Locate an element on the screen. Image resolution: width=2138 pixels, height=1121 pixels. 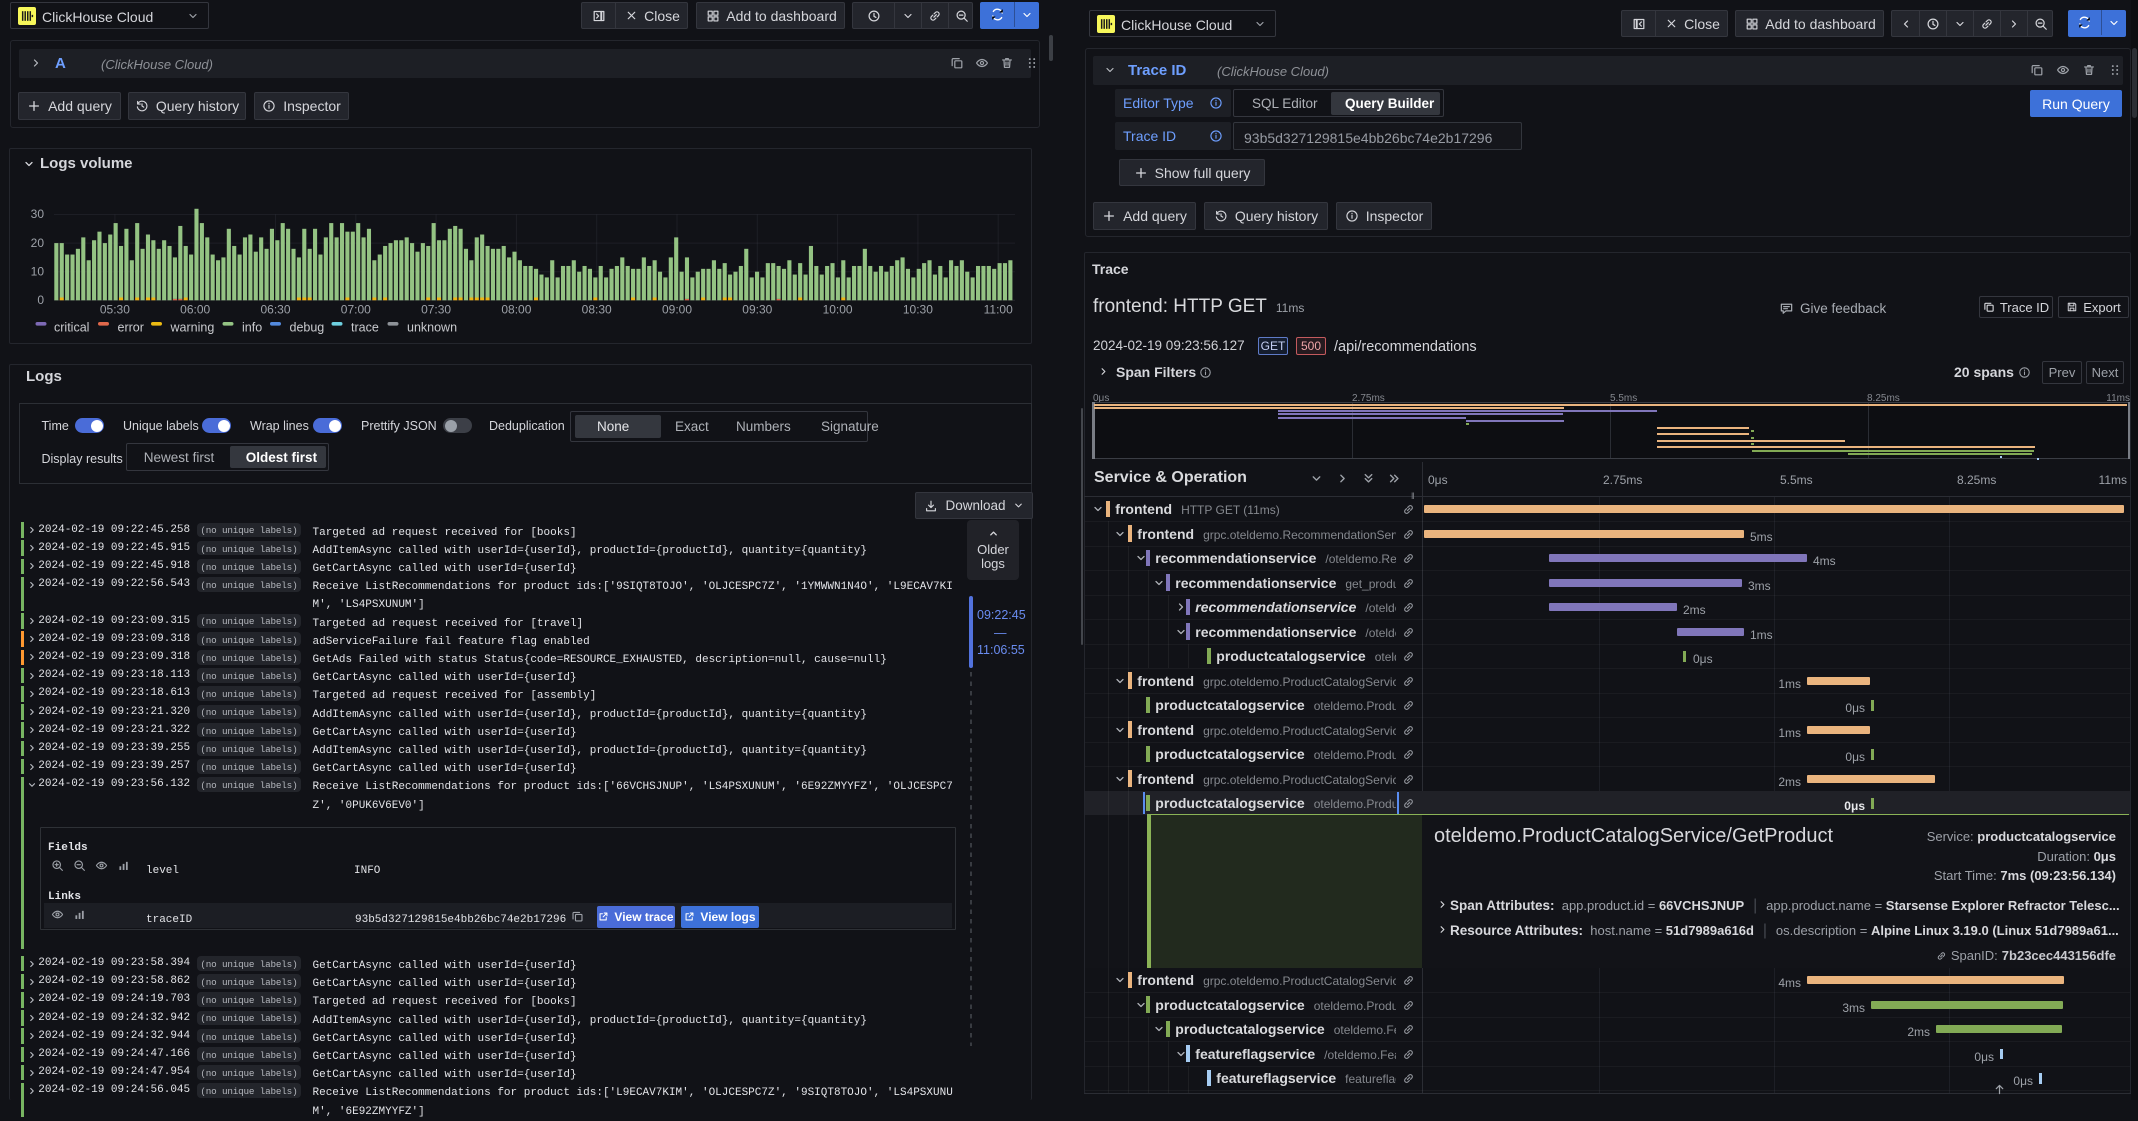
svg-text: 10:00 is located at coordinates (838, 309).